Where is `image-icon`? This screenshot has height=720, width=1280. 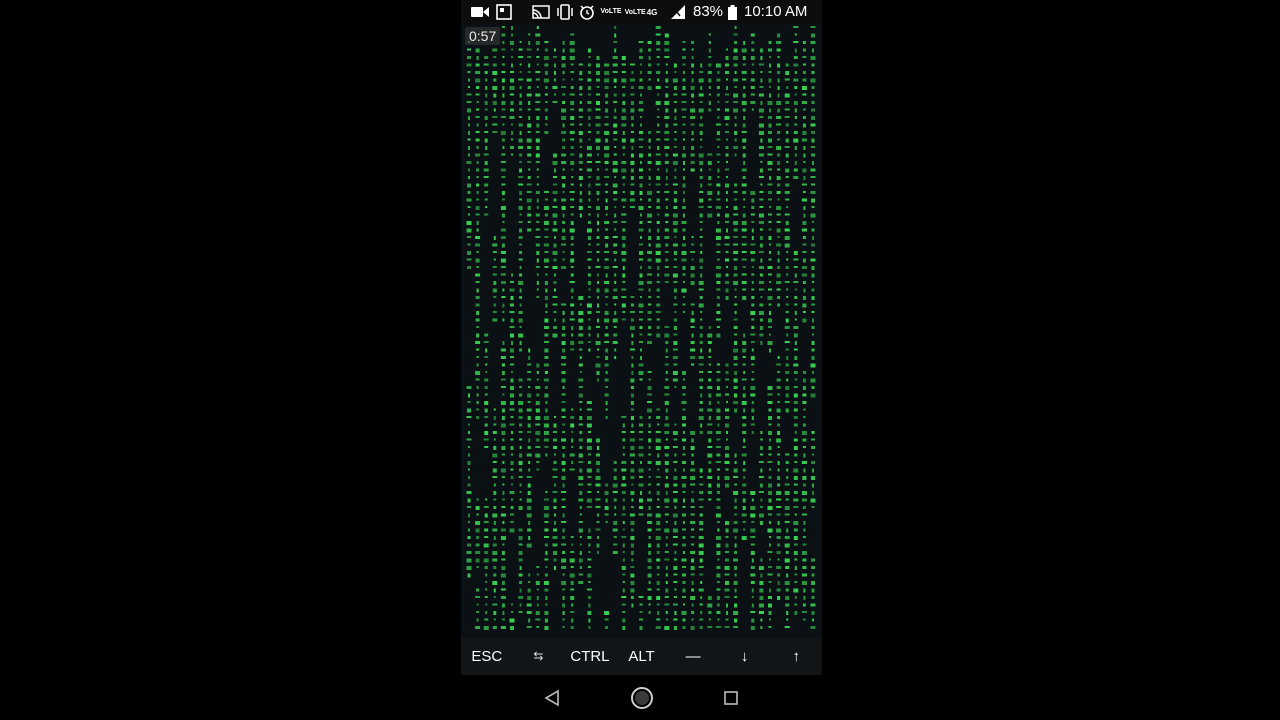
image-icon is located at coordinates (504, 12).